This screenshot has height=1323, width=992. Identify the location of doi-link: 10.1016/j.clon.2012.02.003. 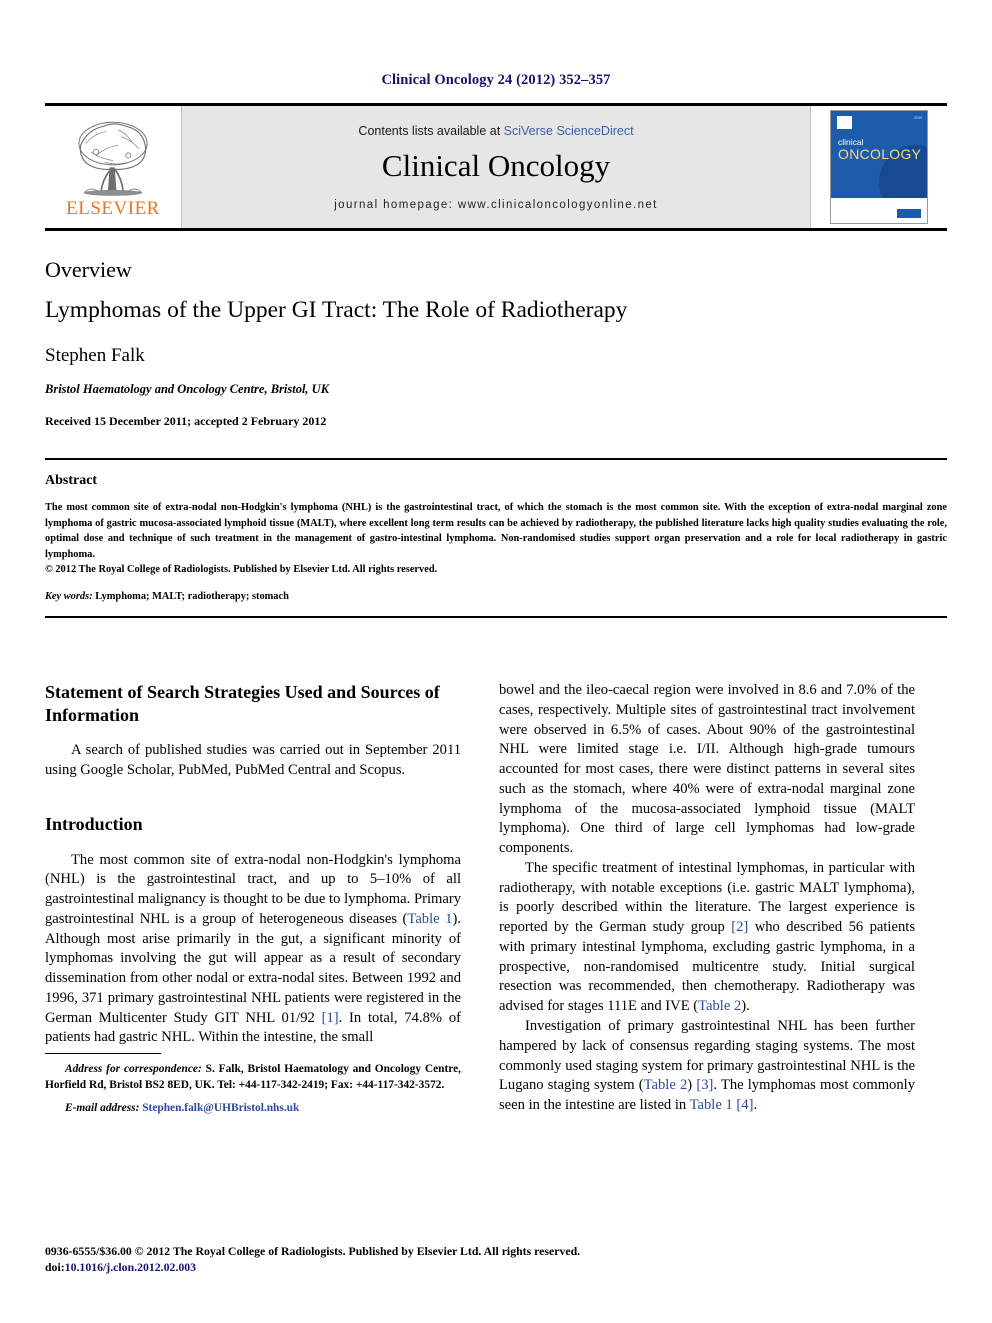
(130, 1267).